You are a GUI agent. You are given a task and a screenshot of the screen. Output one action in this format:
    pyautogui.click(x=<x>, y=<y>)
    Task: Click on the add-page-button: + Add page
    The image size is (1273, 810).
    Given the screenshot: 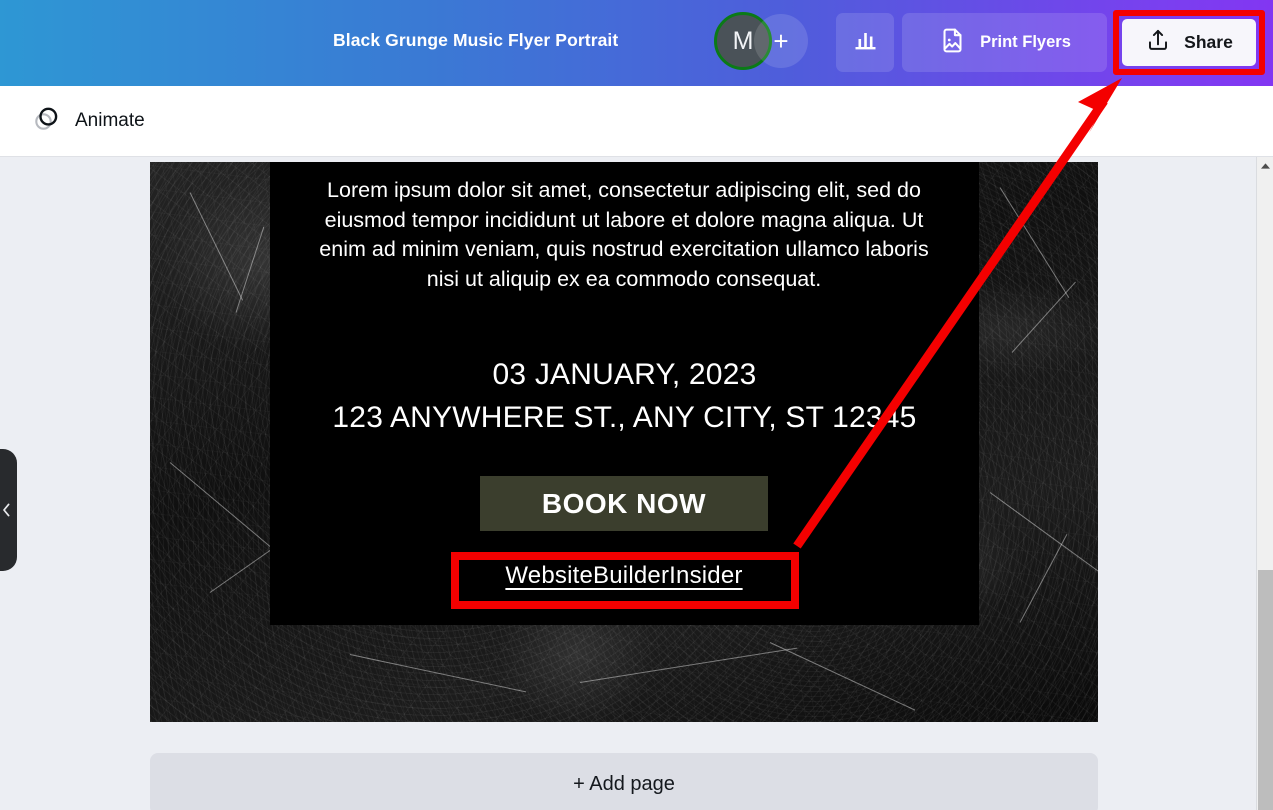 What is the action you would take?
    pyautogui.click(x=624, y=781)
    